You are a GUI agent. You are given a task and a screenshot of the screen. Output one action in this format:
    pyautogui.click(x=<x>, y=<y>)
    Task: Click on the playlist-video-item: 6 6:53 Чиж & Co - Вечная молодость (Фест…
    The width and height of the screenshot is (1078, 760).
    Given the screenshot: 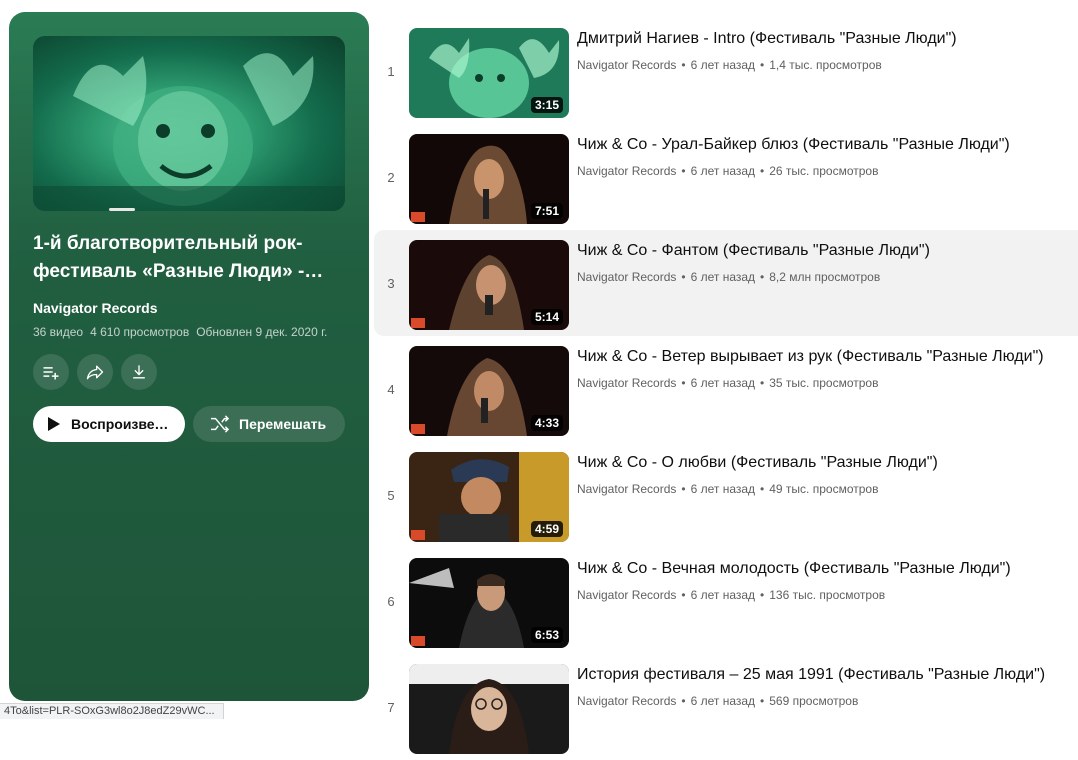 What is the action you would take?
    pyautogui.click(x=726, y=601)
    